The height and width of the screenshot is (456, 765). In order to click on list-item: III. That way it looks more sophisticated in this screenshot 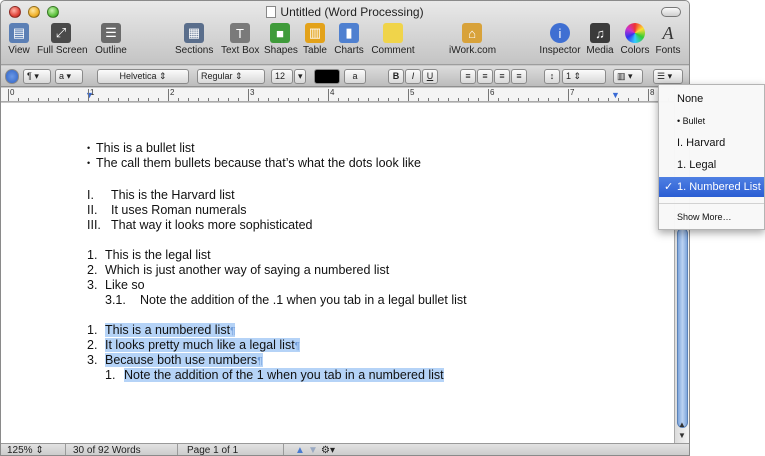, I will do `click(199, 225)`.